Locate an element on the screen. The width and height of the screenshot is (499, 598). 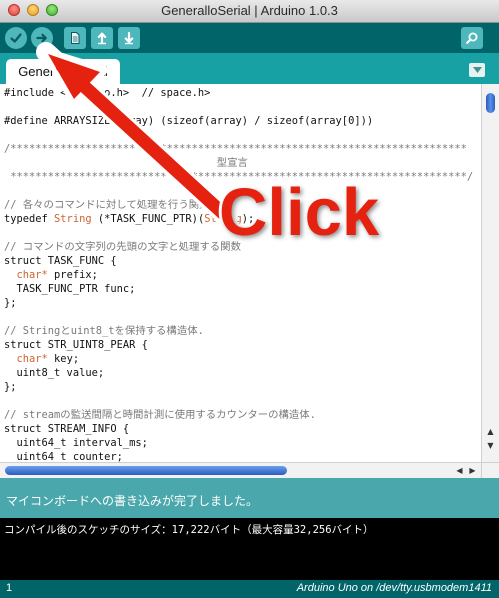
triangle-down-icon is located at coordinates (477, 70).